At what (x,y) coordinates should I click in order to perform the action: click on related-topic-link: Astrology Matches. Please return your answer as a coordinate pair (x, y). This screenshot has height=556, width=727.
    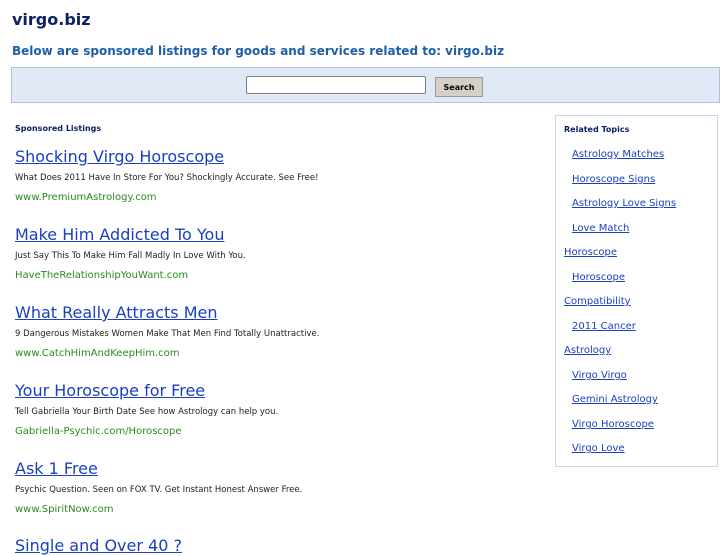
    Looking at the image, I should click on (618, 155).